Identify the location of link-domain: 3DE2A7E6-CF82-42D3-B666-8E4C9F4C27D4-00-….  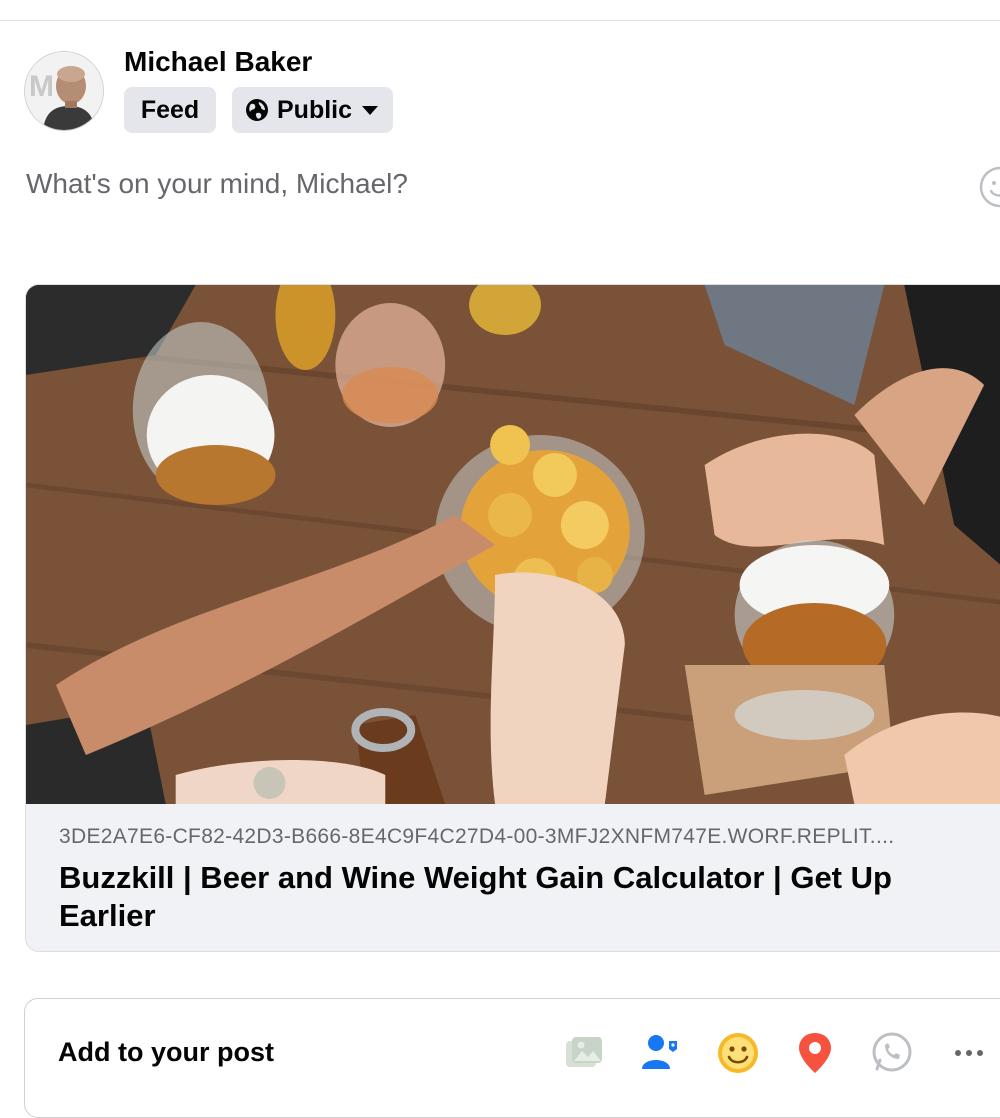
(477, 836).